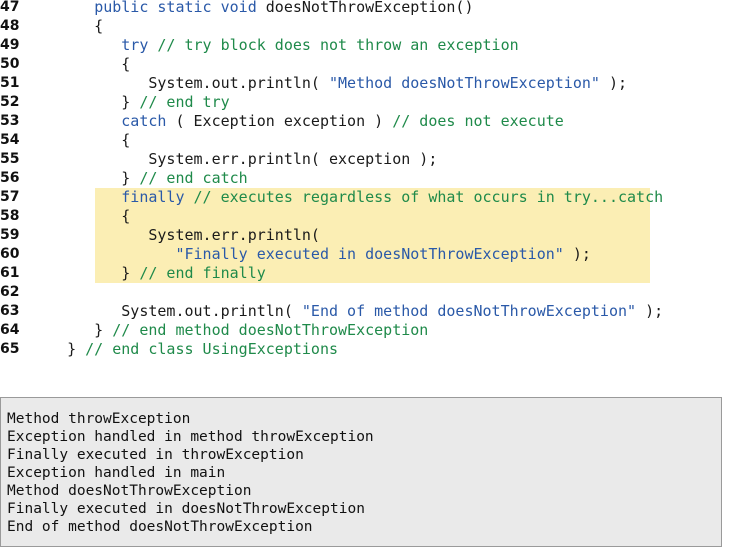 This screenshot has height=547, width=737. What do you see at coordinates (239, 159) in the screenshot?
I see `line-code: System.err.println( exception );` at bounding box center [239, 159].